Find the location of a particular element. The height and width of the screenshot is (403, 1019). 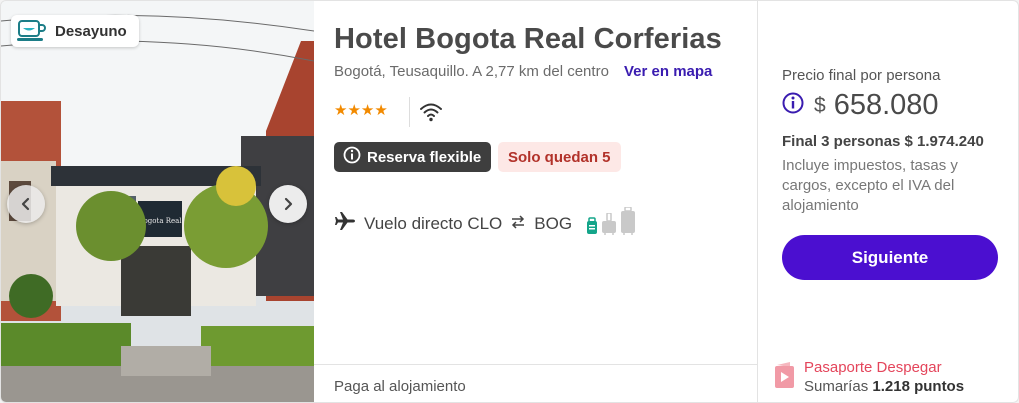

passport-text: Pasaporte Despegar Sumarías 1.218 puntos is located at coordinates (884, 377).